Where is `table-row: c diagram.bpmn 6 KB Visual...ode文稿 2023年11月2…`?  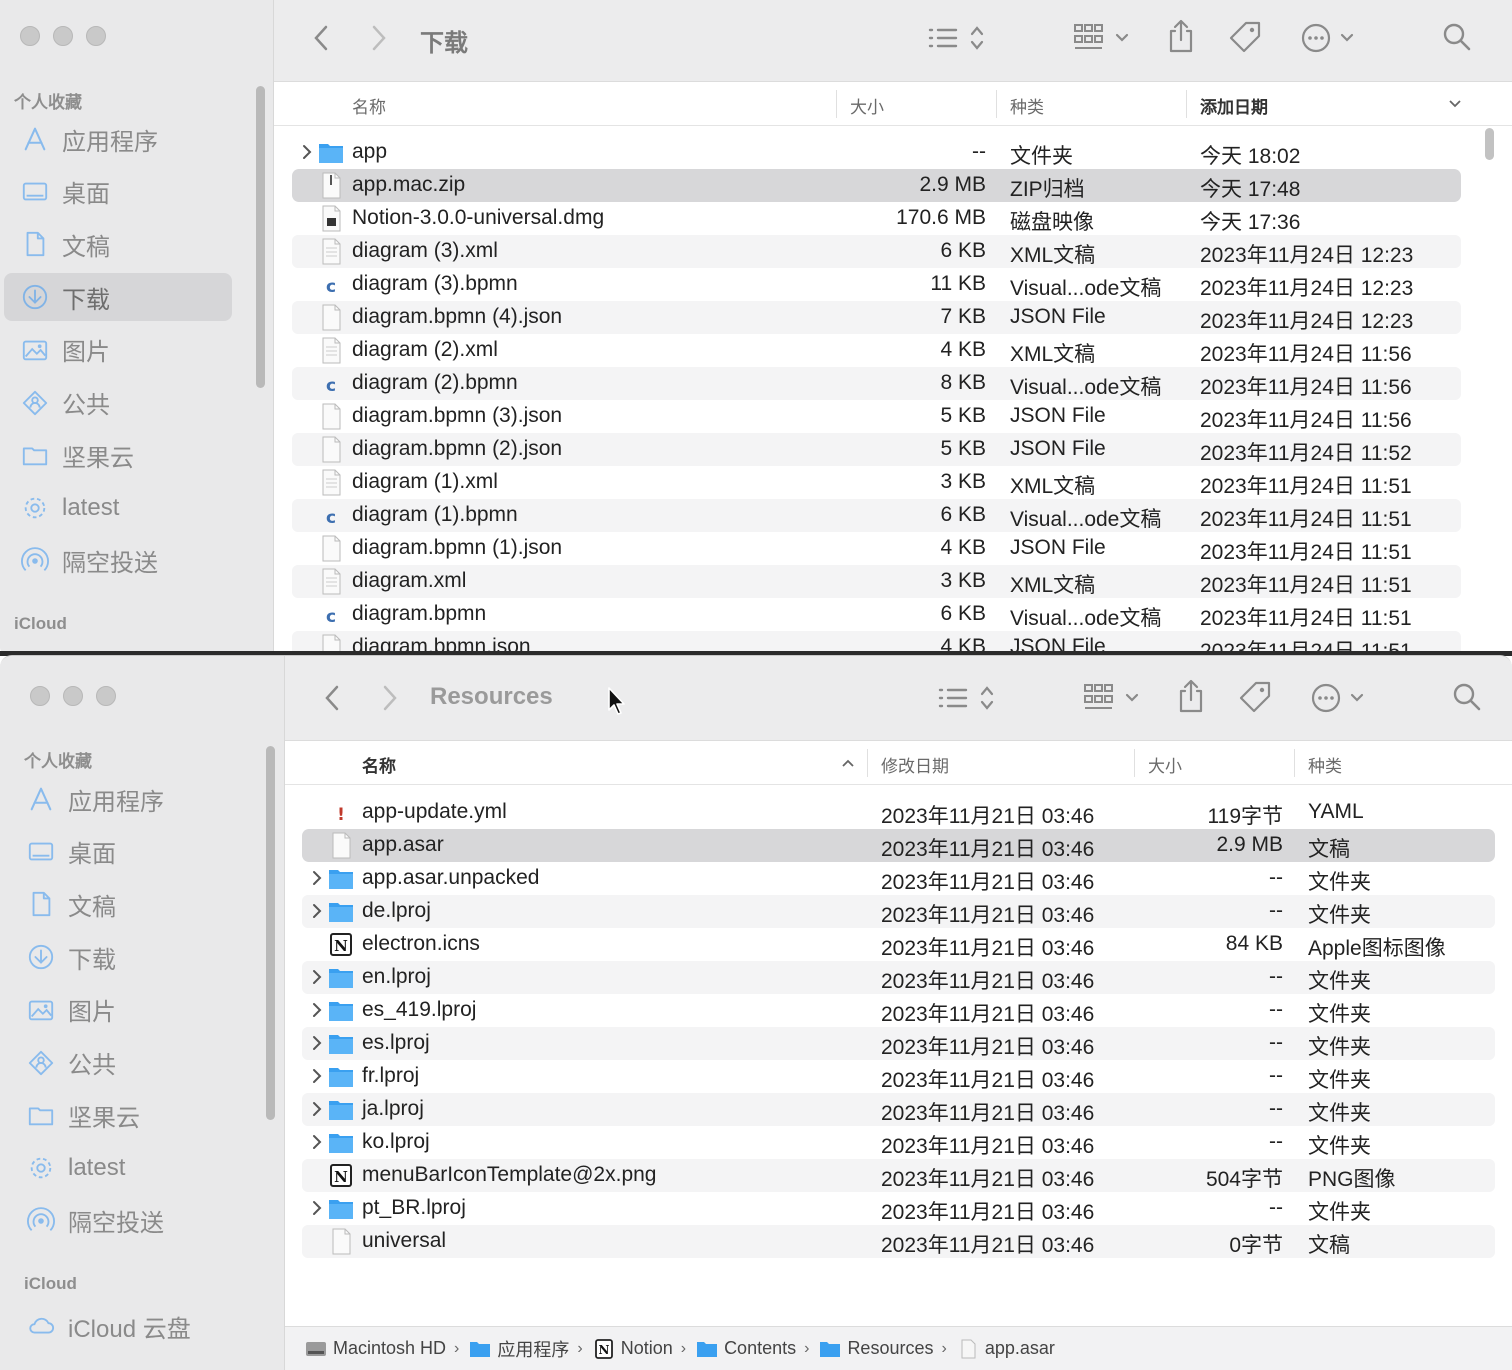 table-row: c diagram.bpmn 6 KB Visual...ode文稿 2023年11月2… is located at coordinates (876, 614).